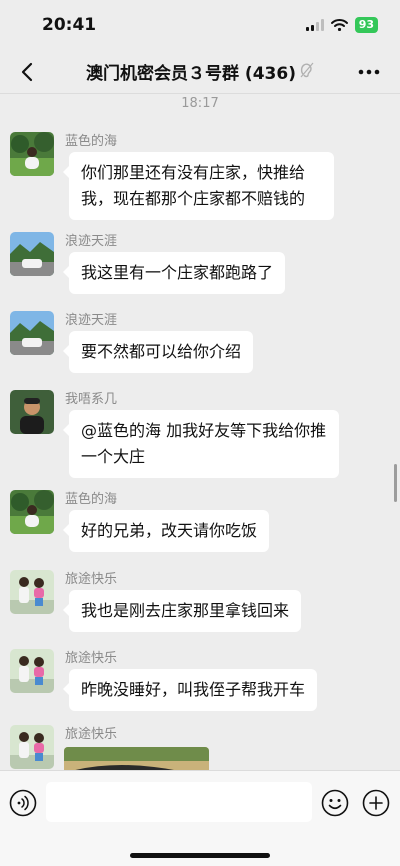 The width and height of the screenshot is (400, 866). I want to click on message-bubble: 你们那里还有没有庄家，快推给我，现在都那个庄家都不赔钱的, so click(198, 186).